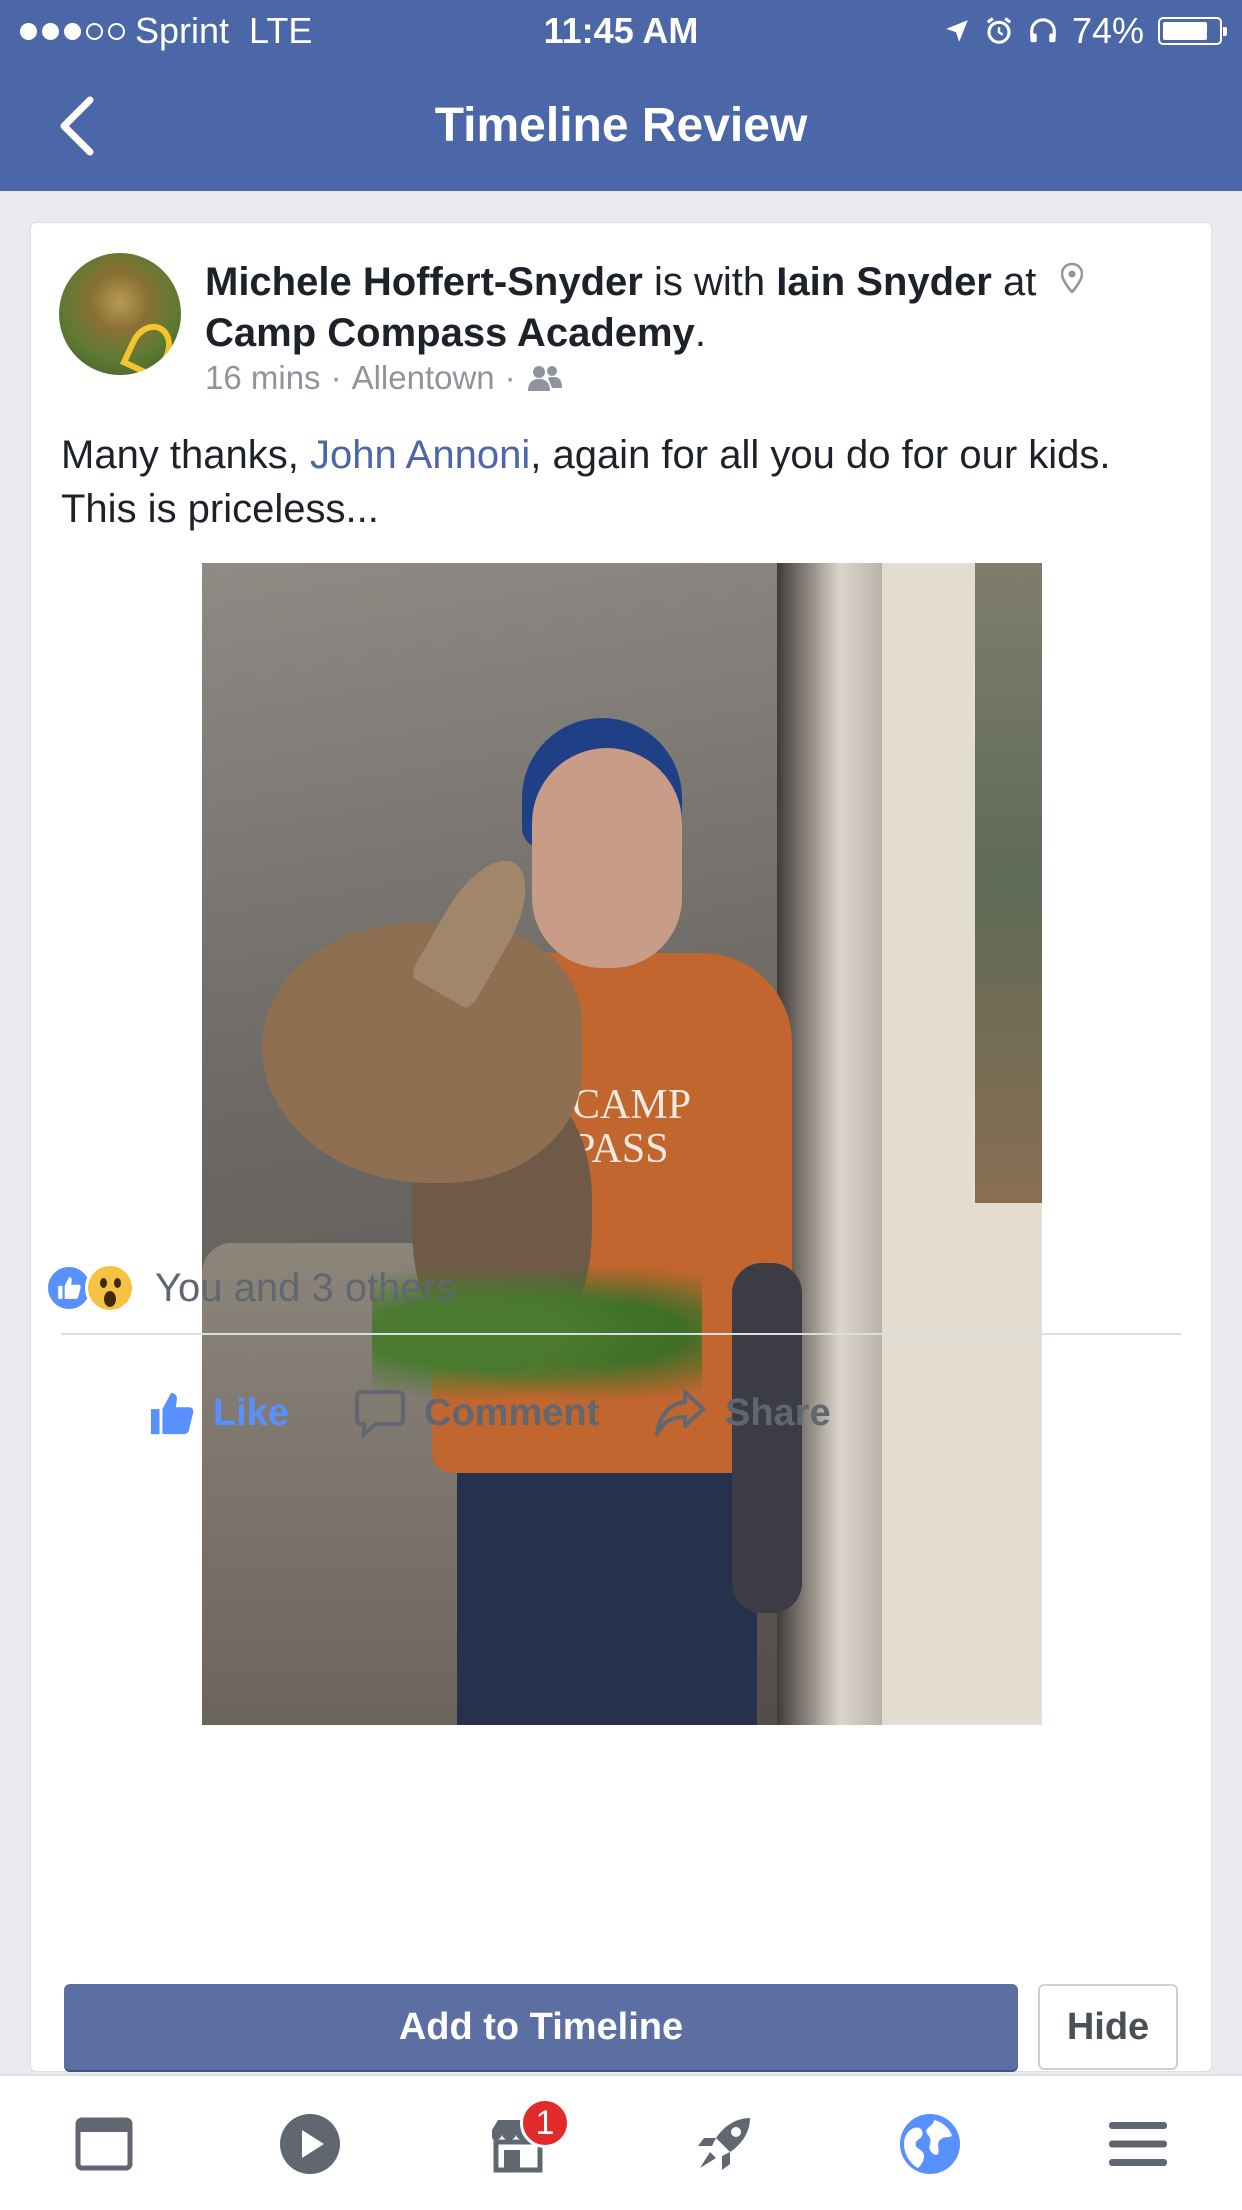 The image size is (1242, 2210). I want to click on alarm-icon, so click(999, 30).